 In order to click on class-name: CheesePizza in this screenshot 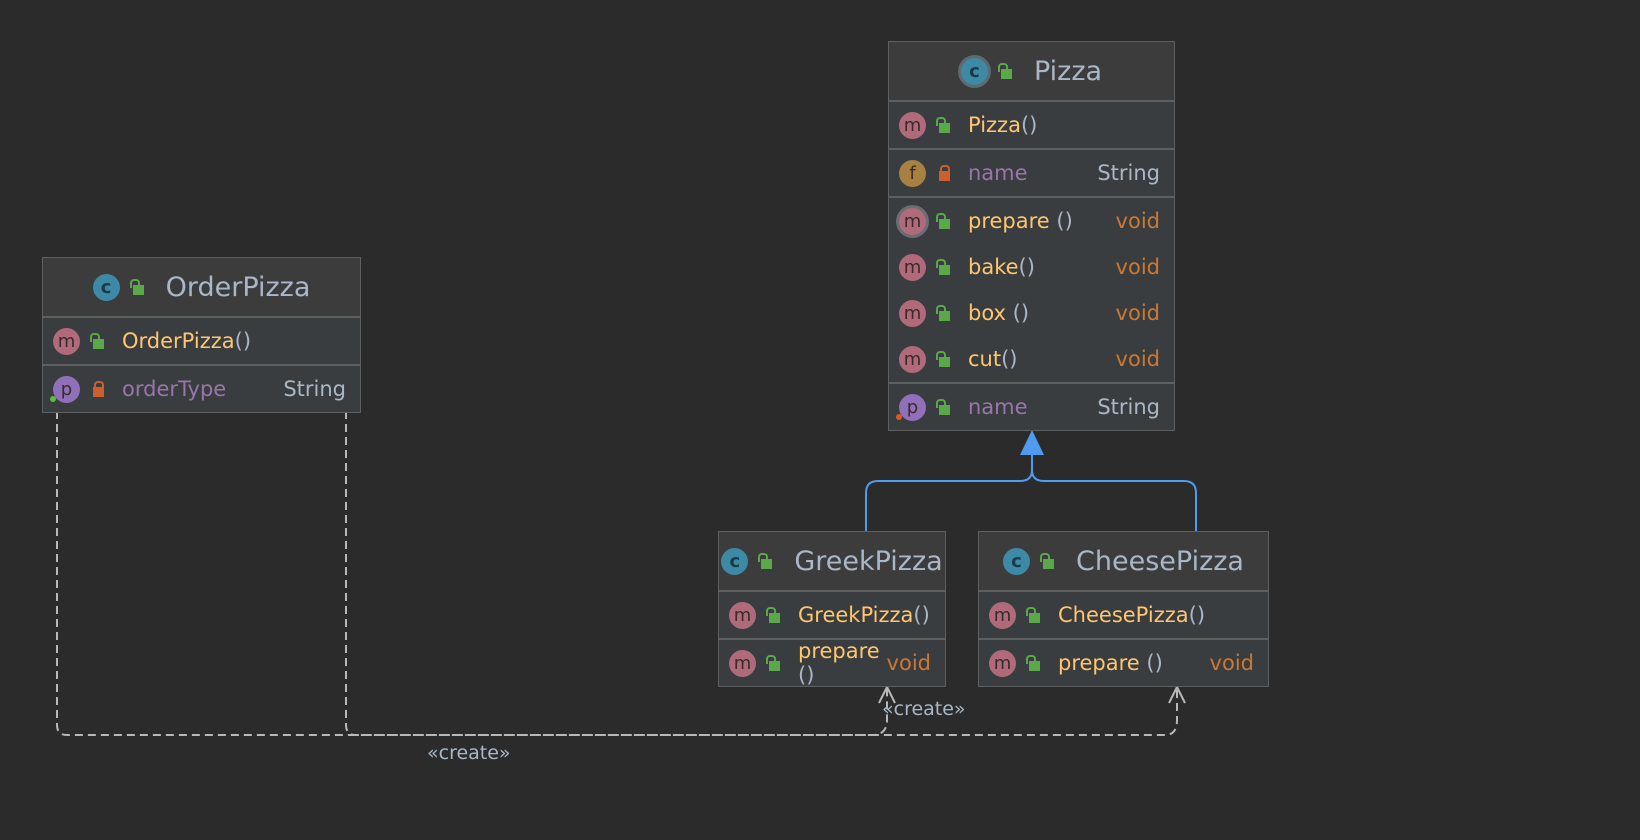, I will do `click(1160, 561)`.